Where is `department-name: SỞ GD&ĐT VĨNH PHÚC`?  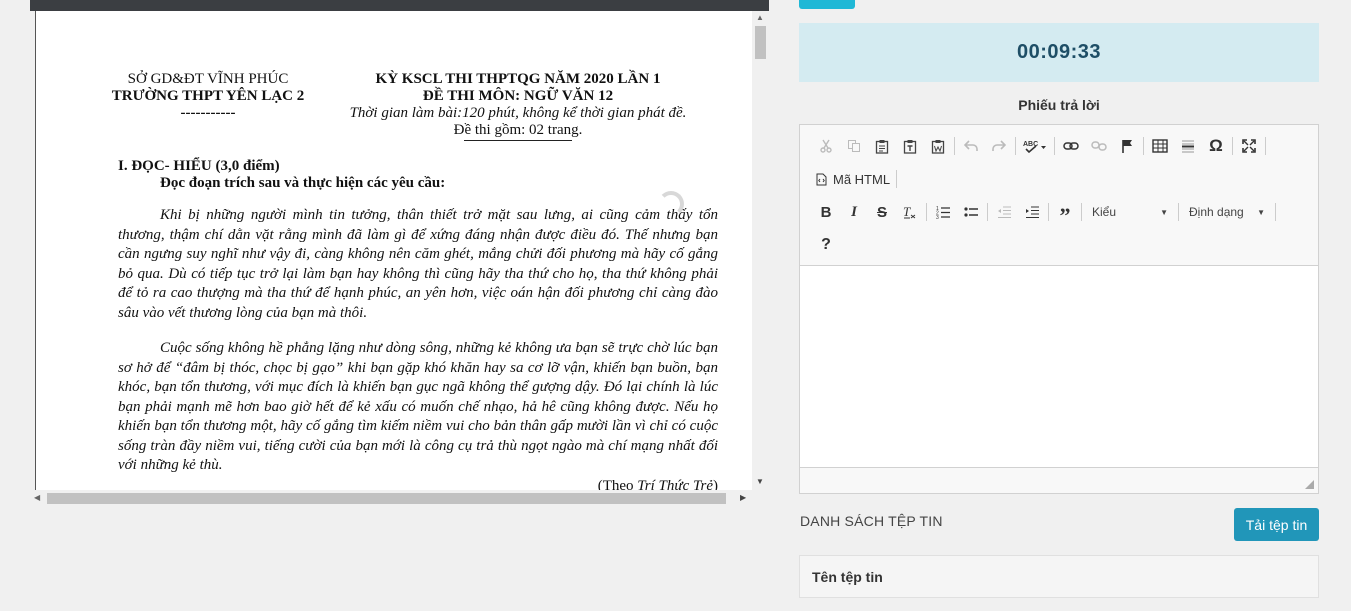 department-name: SỞ GD&ĐT VĨNH PHÚC is located at coordinates (208, 79).